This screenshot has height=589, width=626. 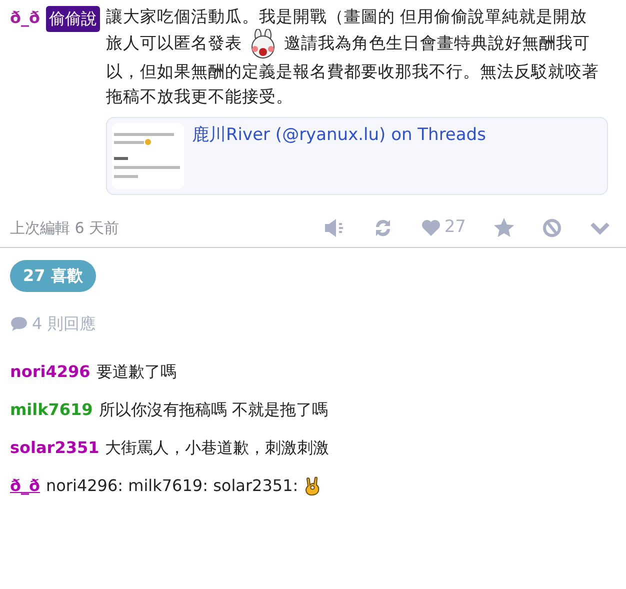 I want to click on username: milk7619, so click(x=51, y=410).